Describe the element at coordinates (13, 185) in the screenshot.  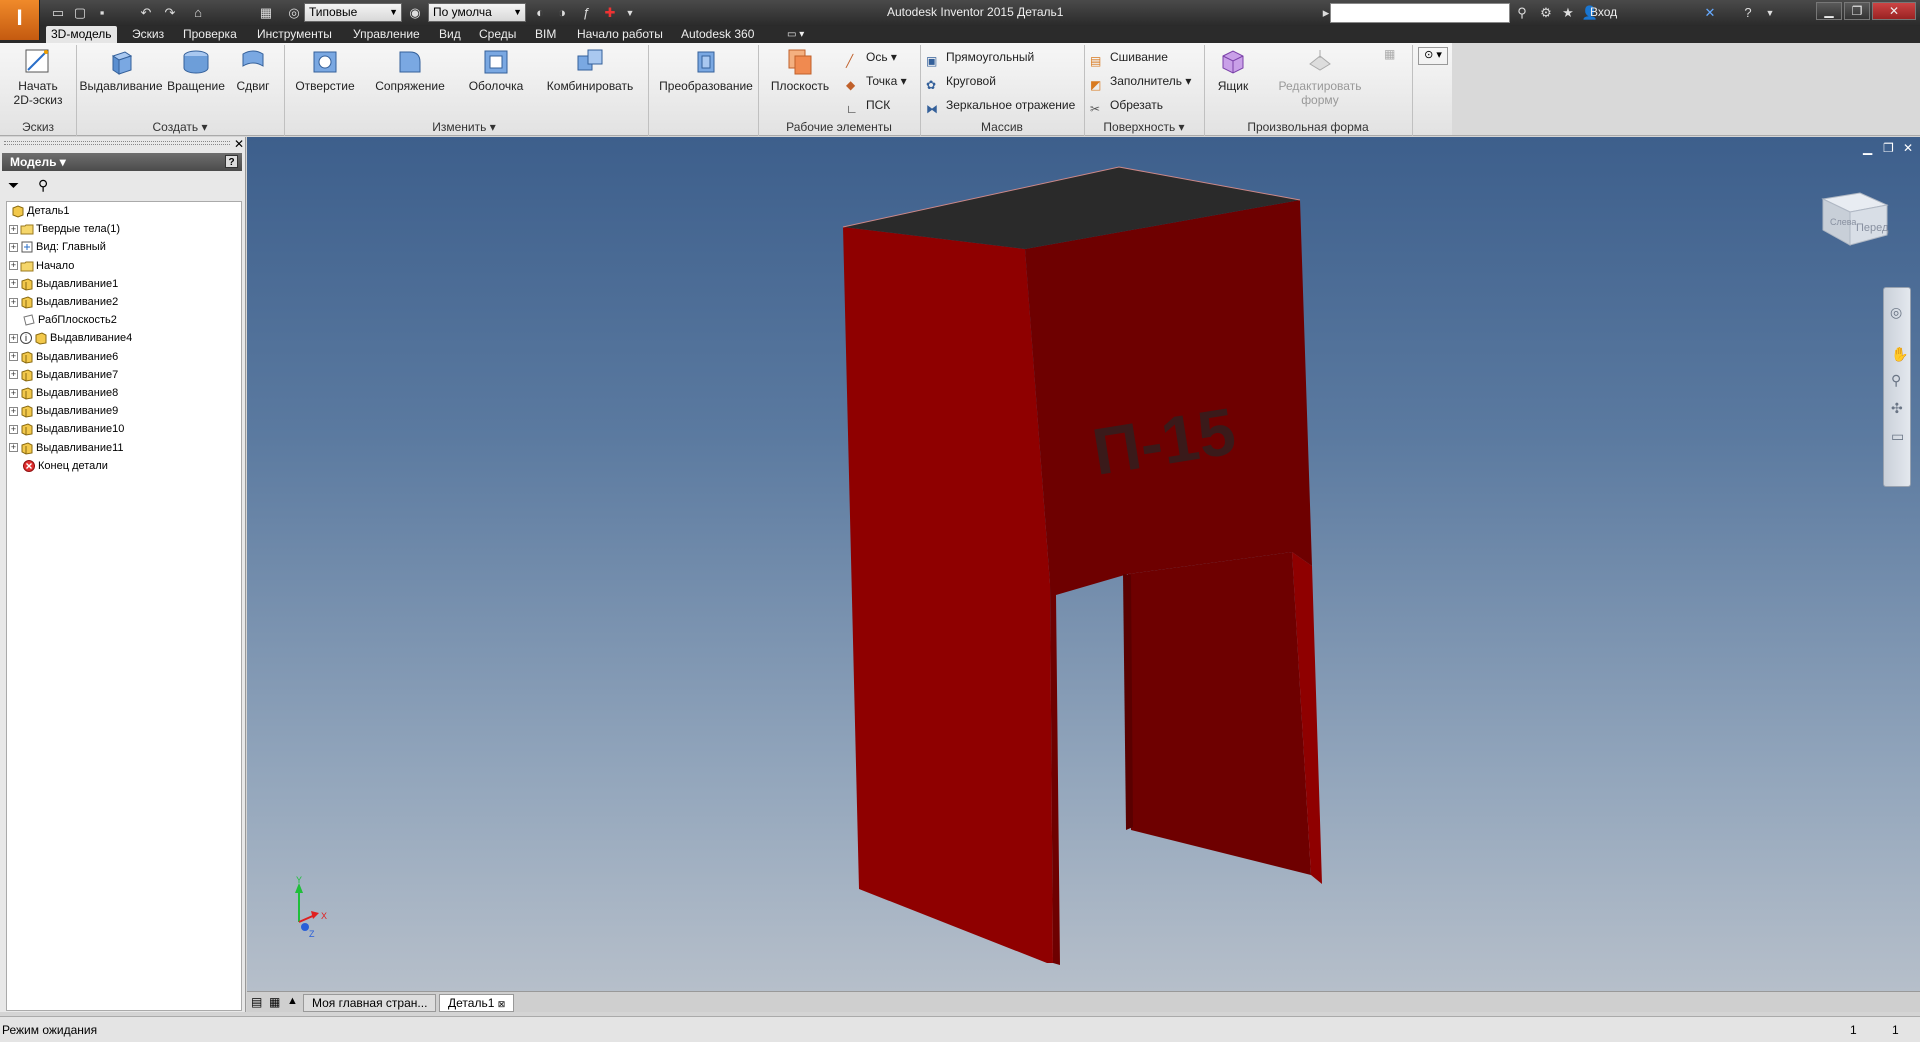
I see `filter-icon: ⏷` at that location.